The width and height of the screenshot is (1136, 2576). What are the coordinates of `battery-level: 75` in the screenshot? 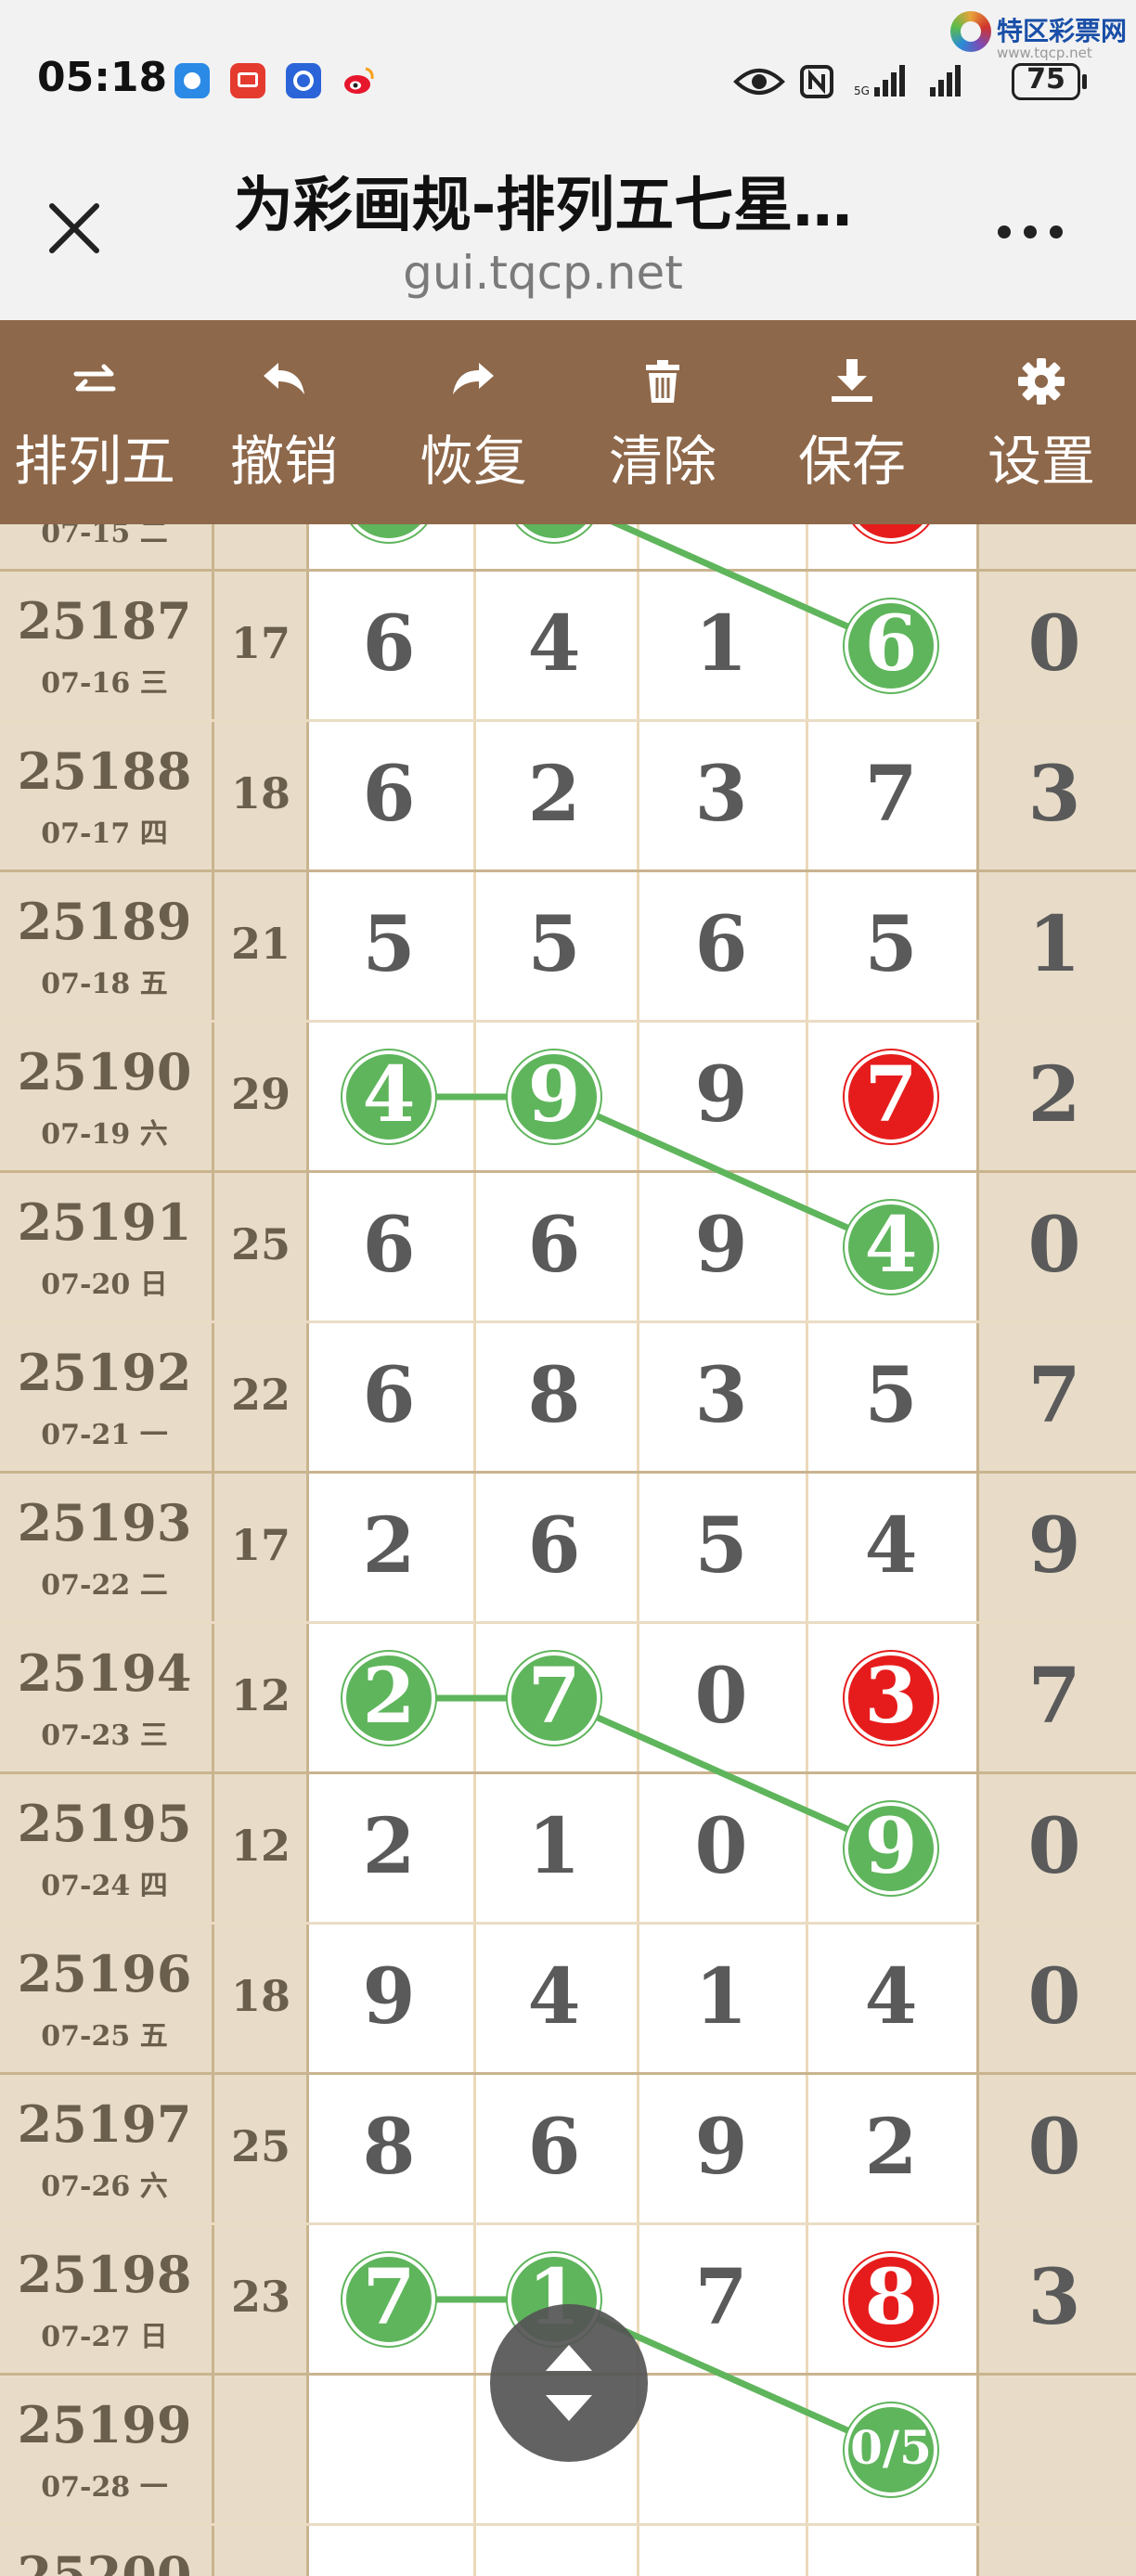 It's located at (1045, 79).